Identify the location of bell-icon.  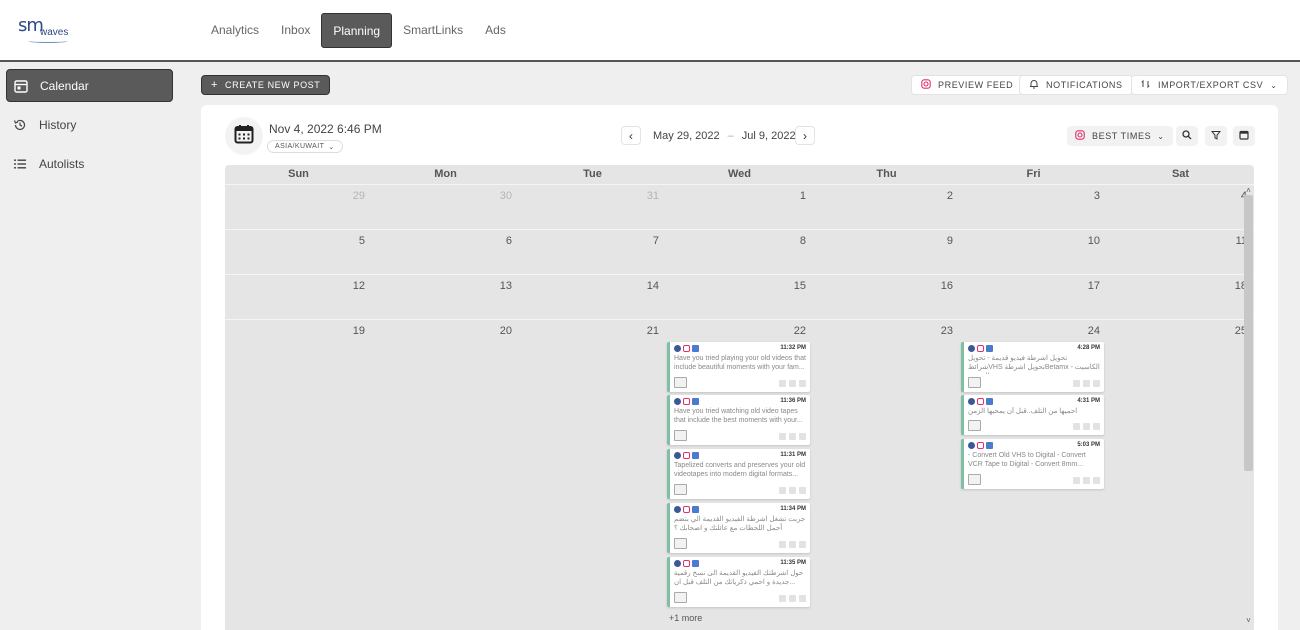
(1034, 85).